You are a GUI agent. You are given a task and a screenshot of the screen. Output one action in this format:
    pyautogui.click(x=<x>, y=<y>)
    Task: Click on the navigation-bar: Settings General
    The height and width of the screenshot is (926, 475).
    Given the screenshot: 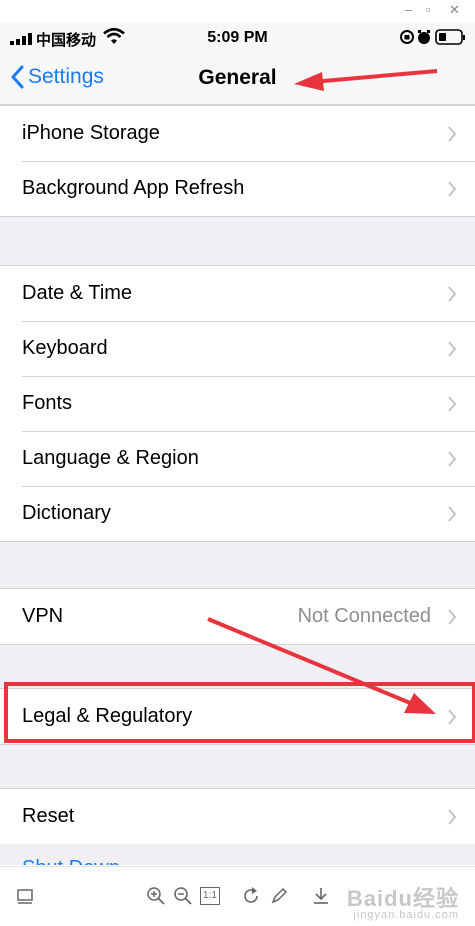 What is the action you would take?
    pyautogui.click(x=237, y=78)
    